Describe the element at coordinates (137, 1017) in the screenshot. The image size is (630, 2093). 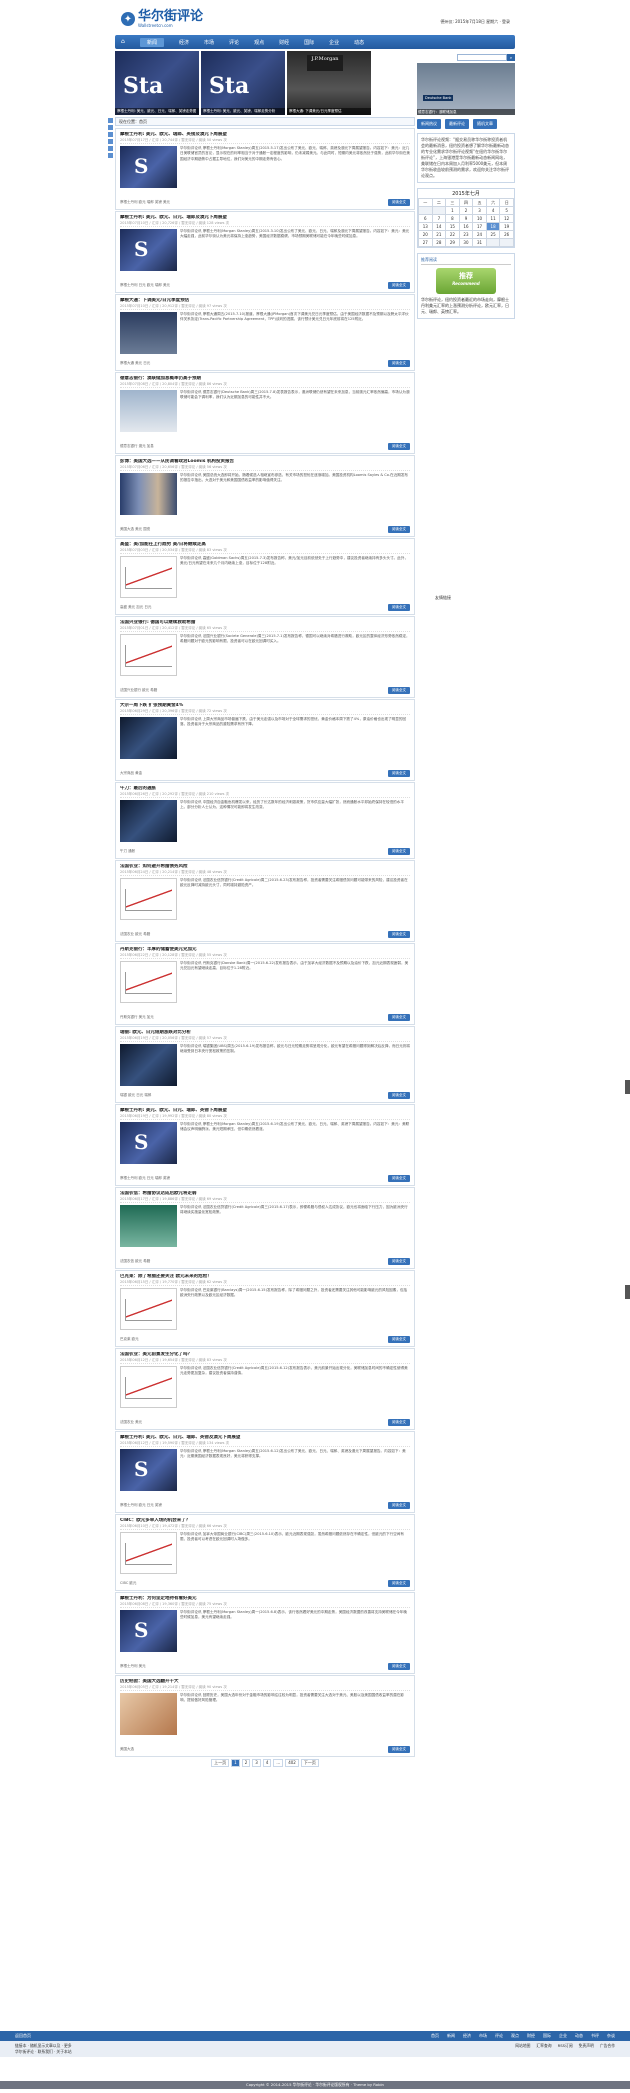
I see `post-tags: 丹斯克银行 美元 加元` at that location.